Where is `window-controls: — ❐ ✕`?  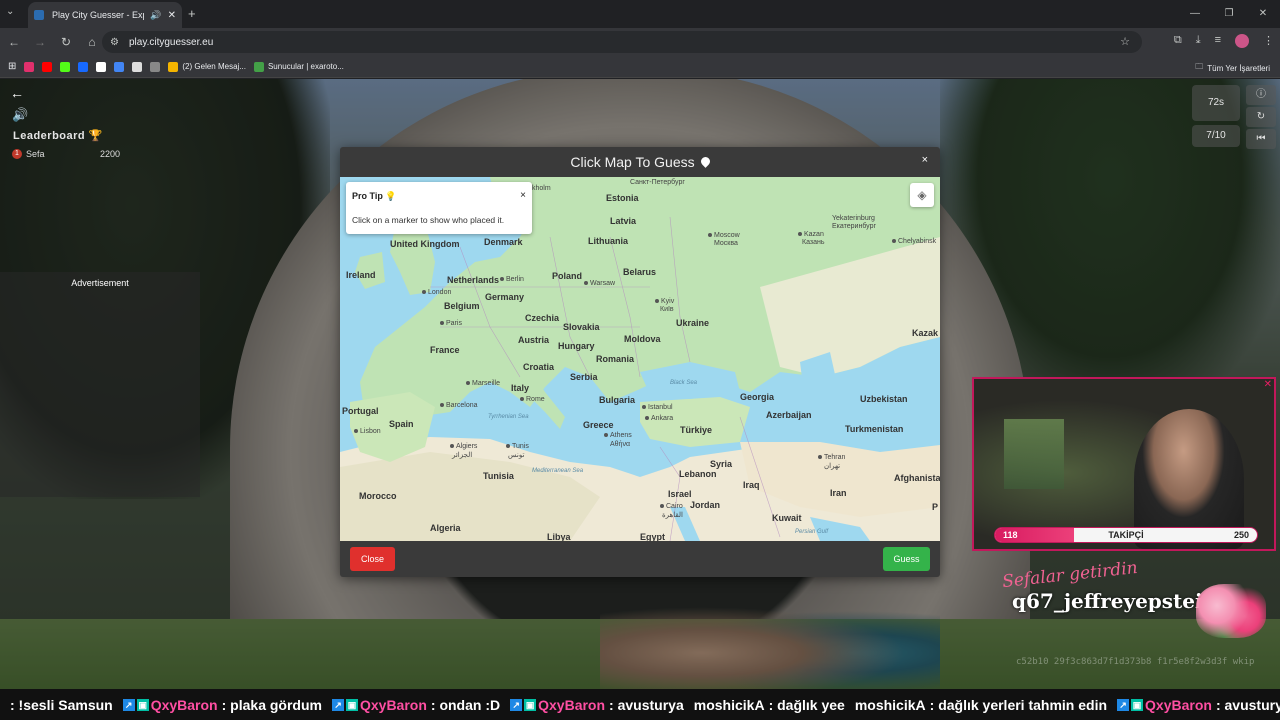
window-controls: — ❐ ✕ is located at coordinates (1229, 14).